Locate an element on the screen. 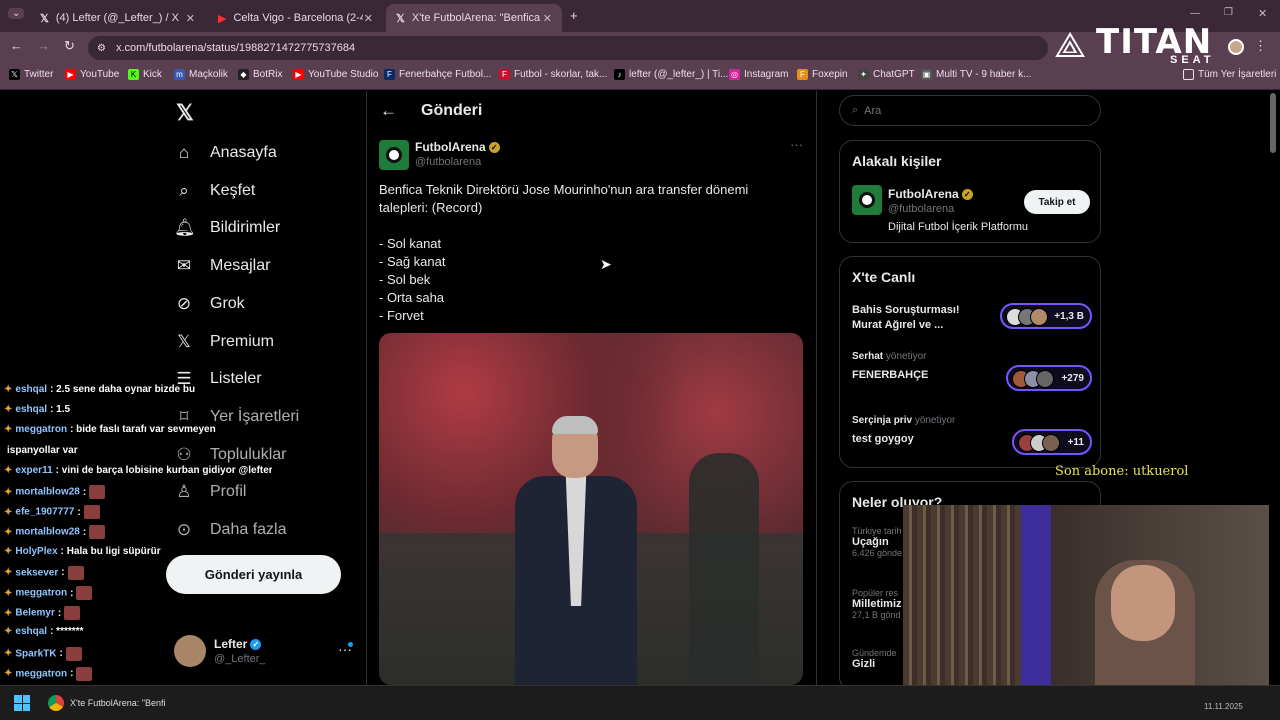  browser-profile-avatar is located at coordinates (1236, 47).